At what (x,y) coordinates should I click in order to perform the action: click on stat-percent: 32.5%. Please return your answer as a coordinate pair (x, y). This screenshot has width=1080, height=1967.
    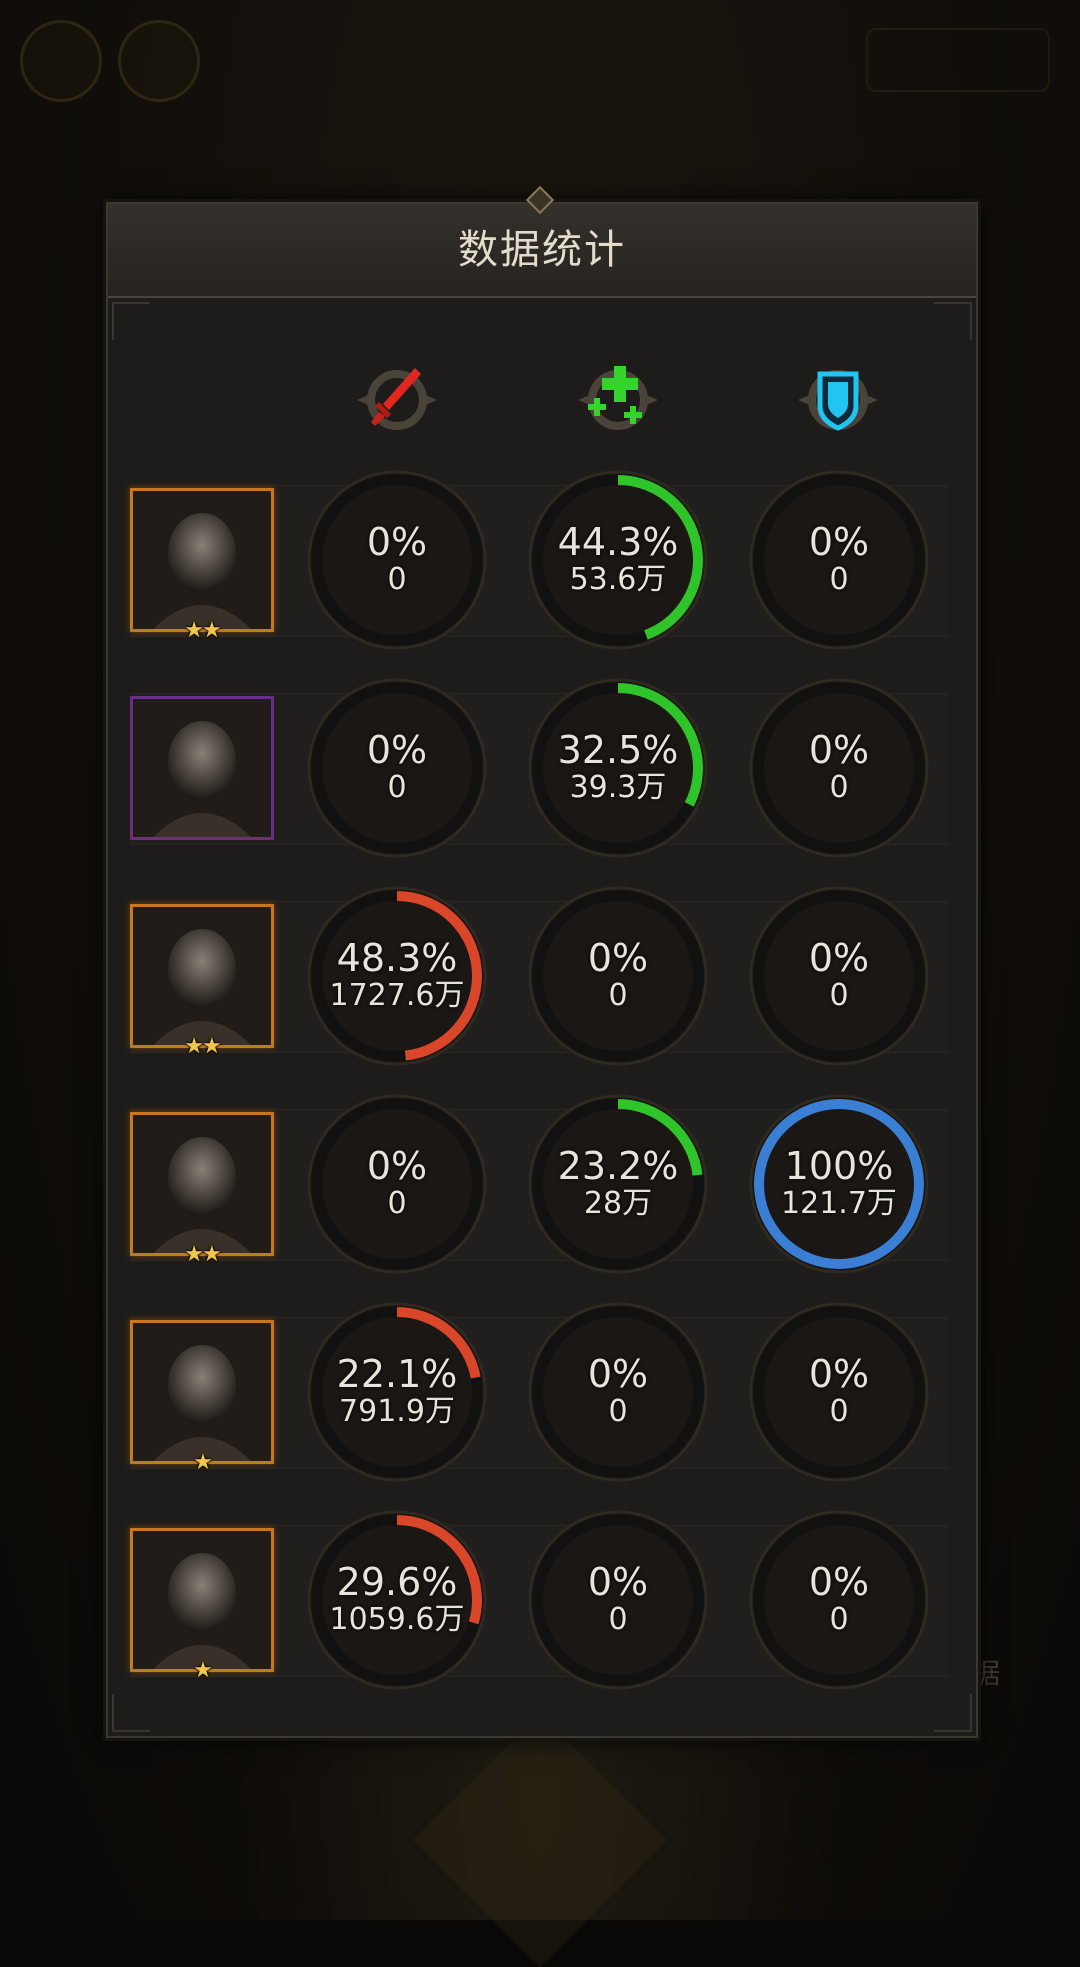
    Looking at the image, I should click on (618, 750).